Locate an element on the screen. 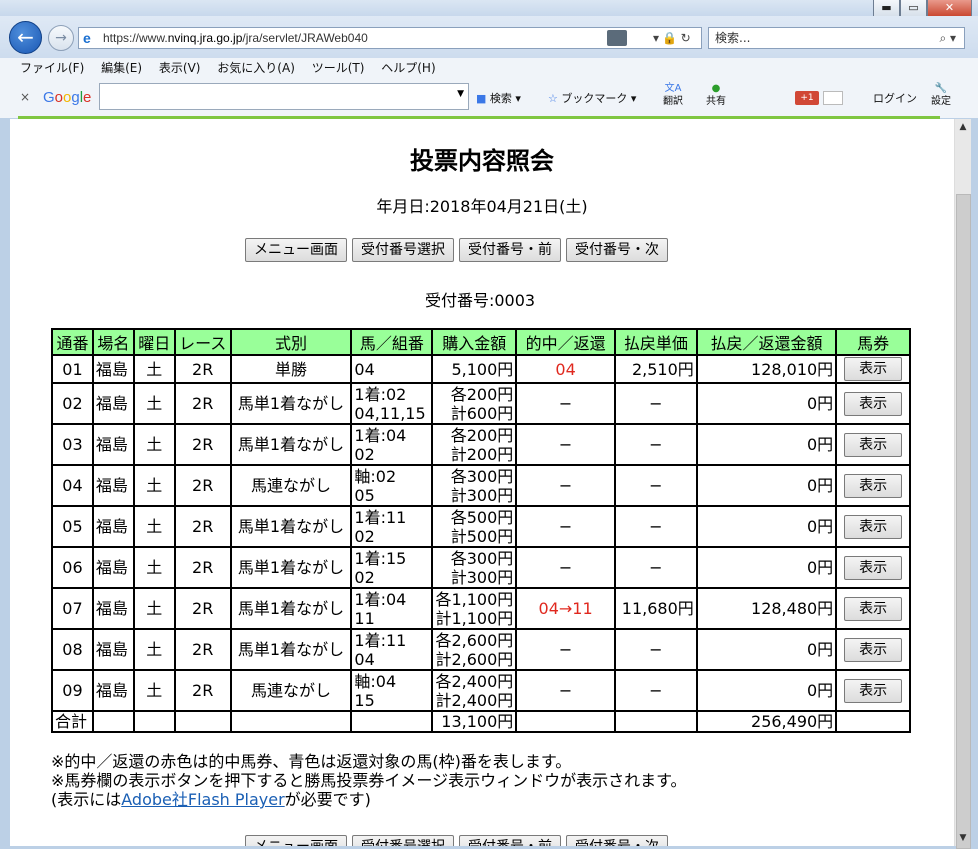 This screenshot has height=849, width=978. forward-arrow-icon: → is located at coordinates (61, 38).